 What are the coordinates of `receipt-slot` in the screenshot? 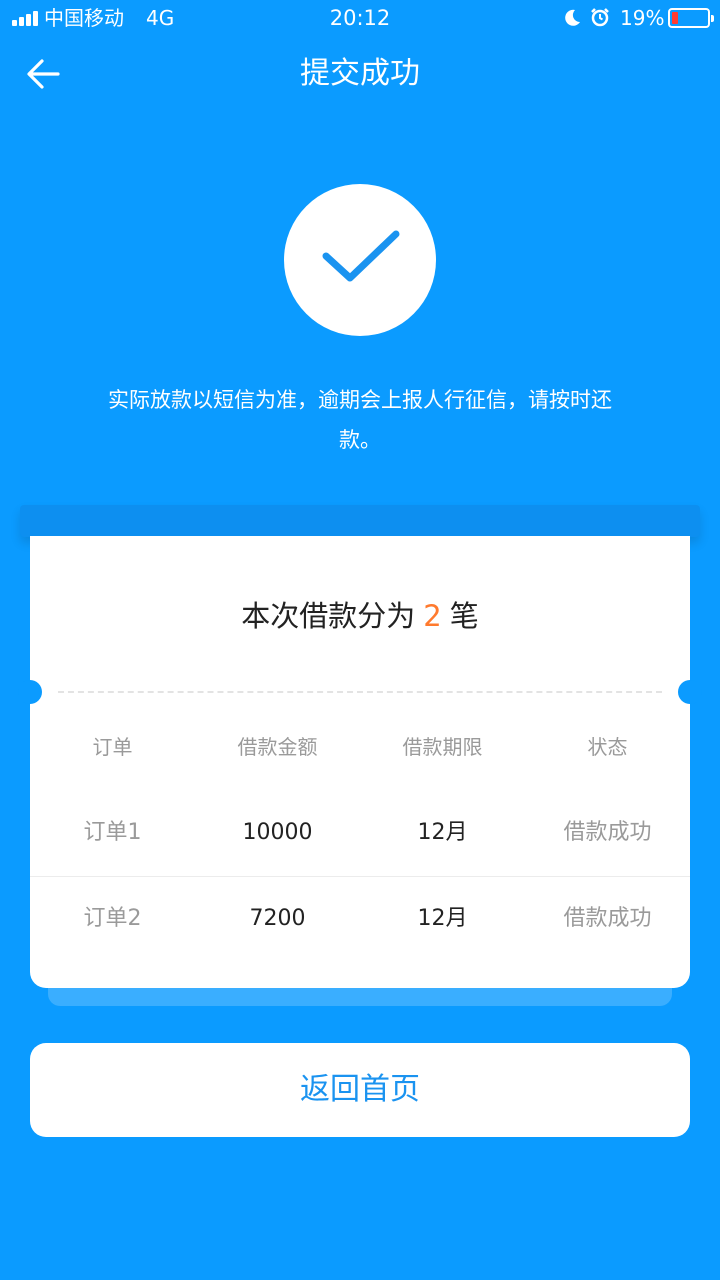 It's located at (360, 521).